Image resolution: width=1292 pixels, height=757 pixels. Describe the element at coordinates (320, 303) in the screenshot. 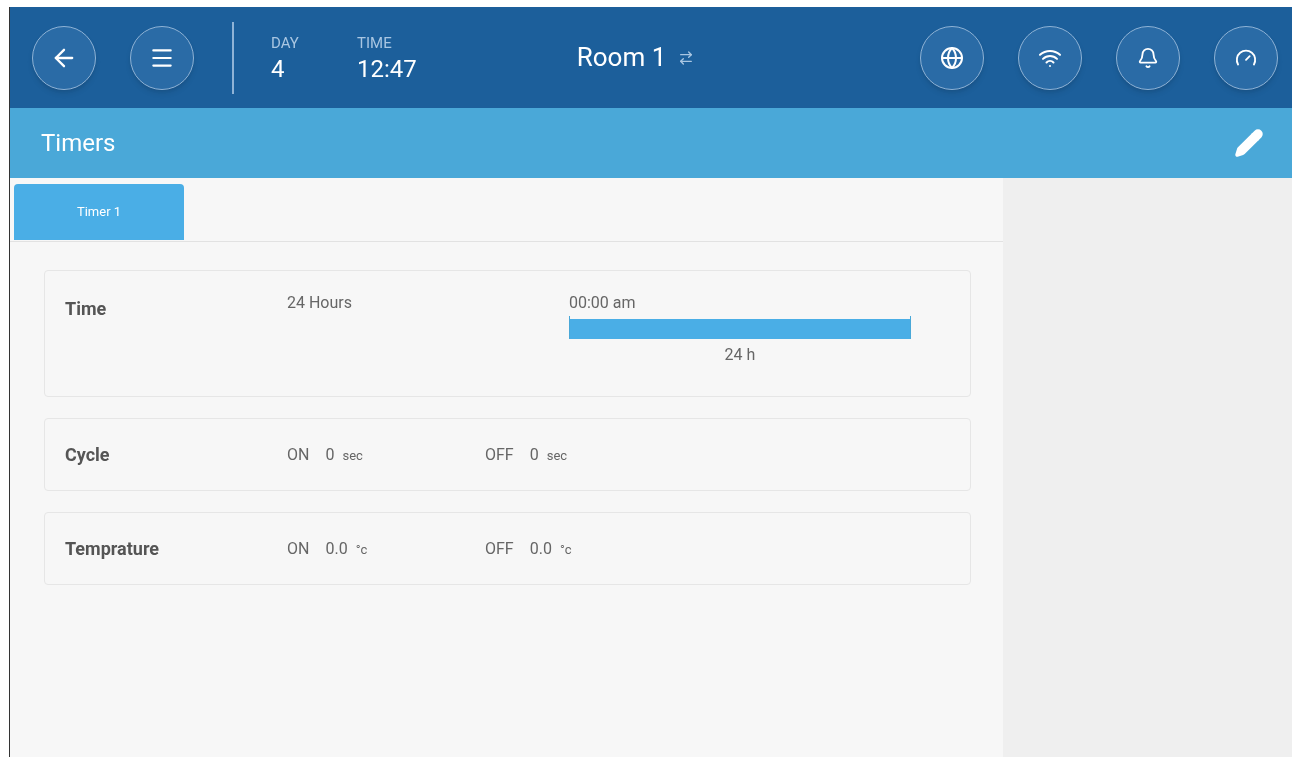

I see `duration-text: 24 Hours` at that location.